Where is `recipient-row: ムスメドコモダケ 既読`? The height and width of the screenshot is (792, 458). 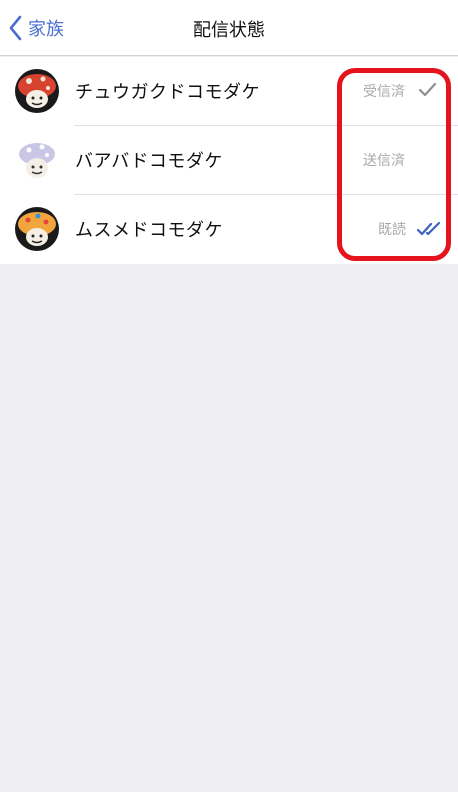
recipient-row: ムスメドコモダケ 既読 is located at coordinates (229, 229).